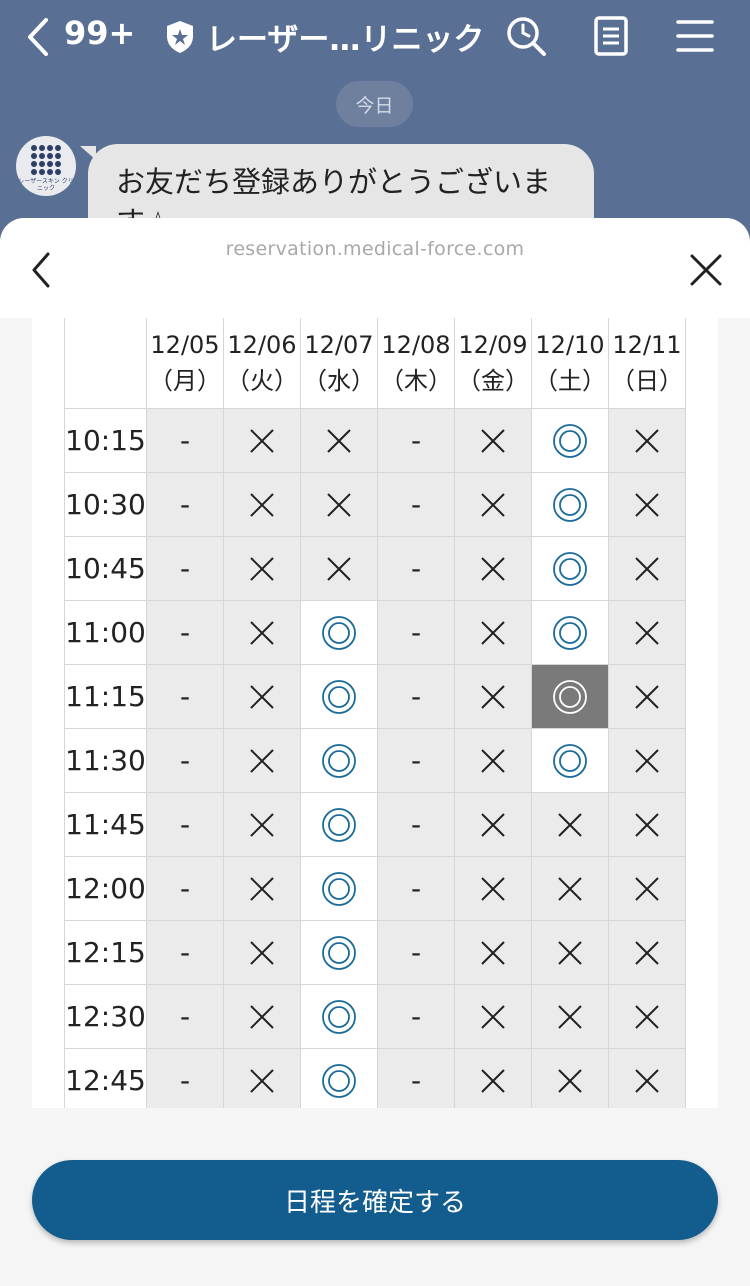 This screenshot has height=1286, width=750. Describe the element at coordinates (696, 36) in the screenshot. I see `menu-icon` at that location.